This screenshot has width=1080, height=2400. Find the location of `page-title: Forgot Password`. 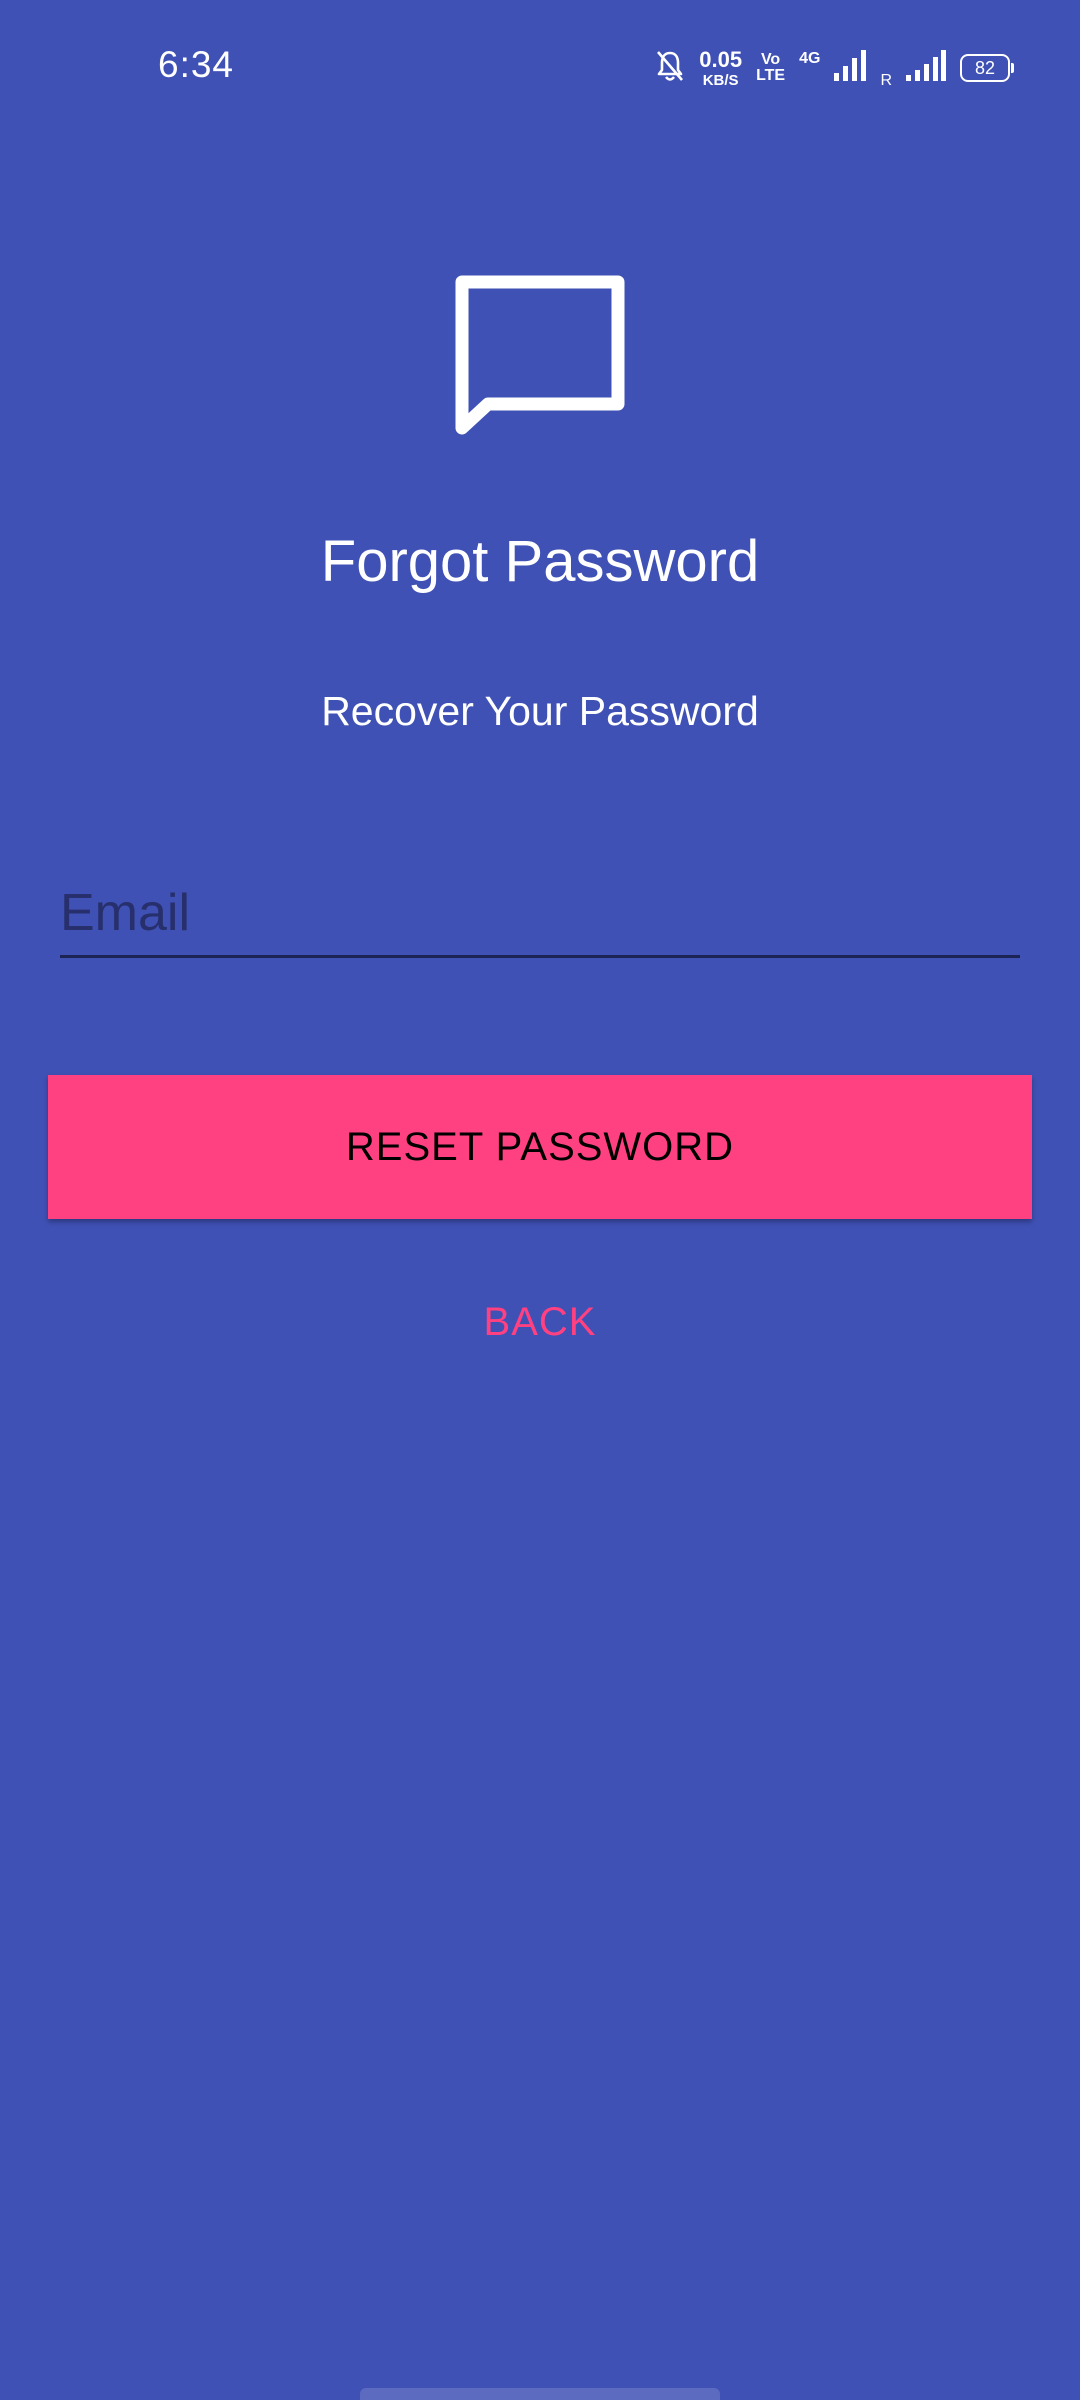

page-title: Forgot Password is located at coordinates (540, 561).